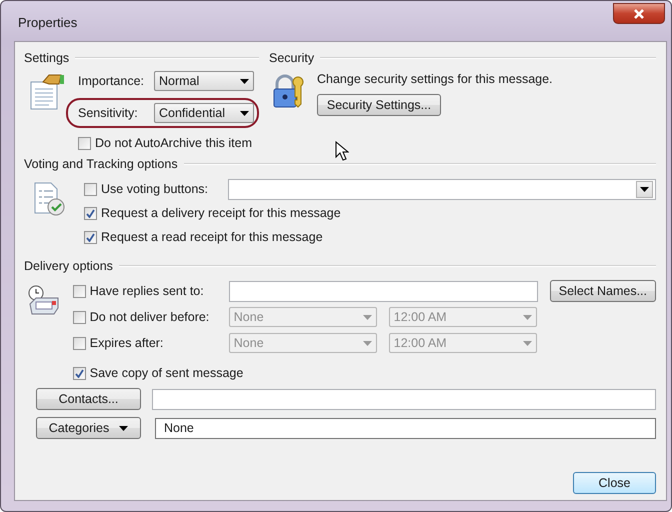 Image resolution: width=672 pixels, height=512 pixels. Describe the element at coordinates (48, 22) in the screenshot. I see `window-title: Properties` at that location.